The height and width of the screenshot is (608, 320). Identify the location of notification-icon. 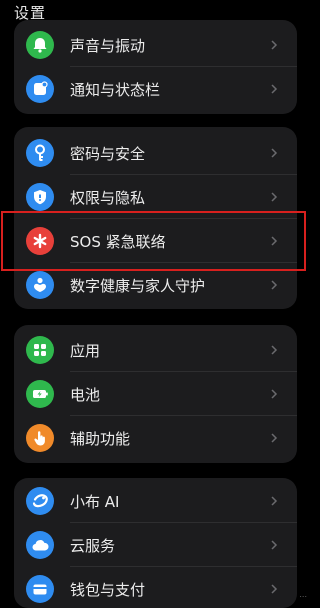
(40, 89).